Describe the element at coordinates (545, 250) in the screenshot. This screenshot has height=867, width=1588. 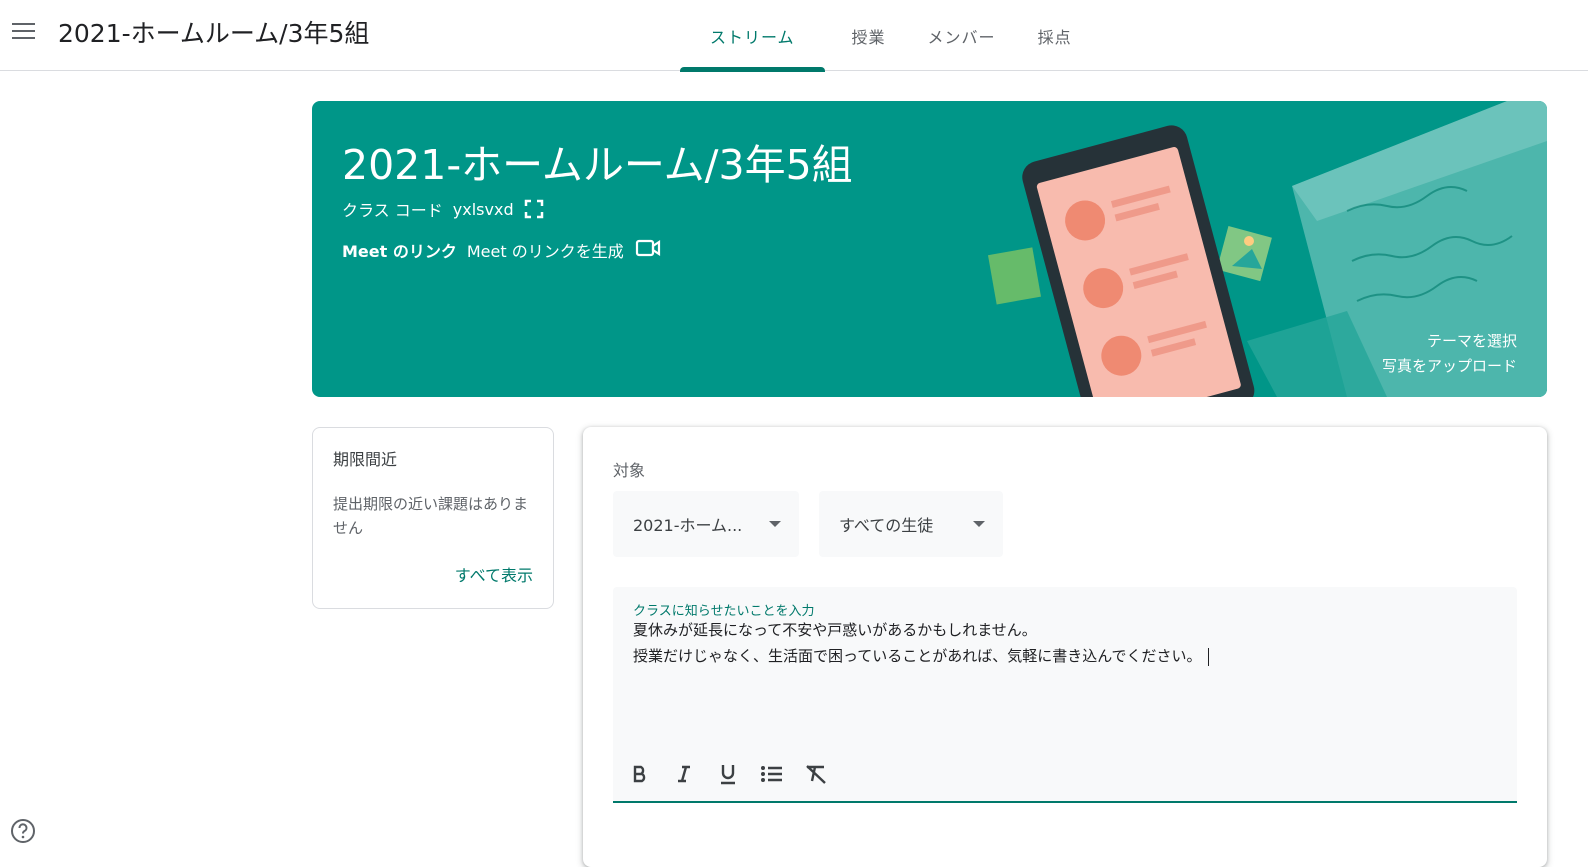
I see `generate-meet-link: Meet のリンクを生成` at that location.